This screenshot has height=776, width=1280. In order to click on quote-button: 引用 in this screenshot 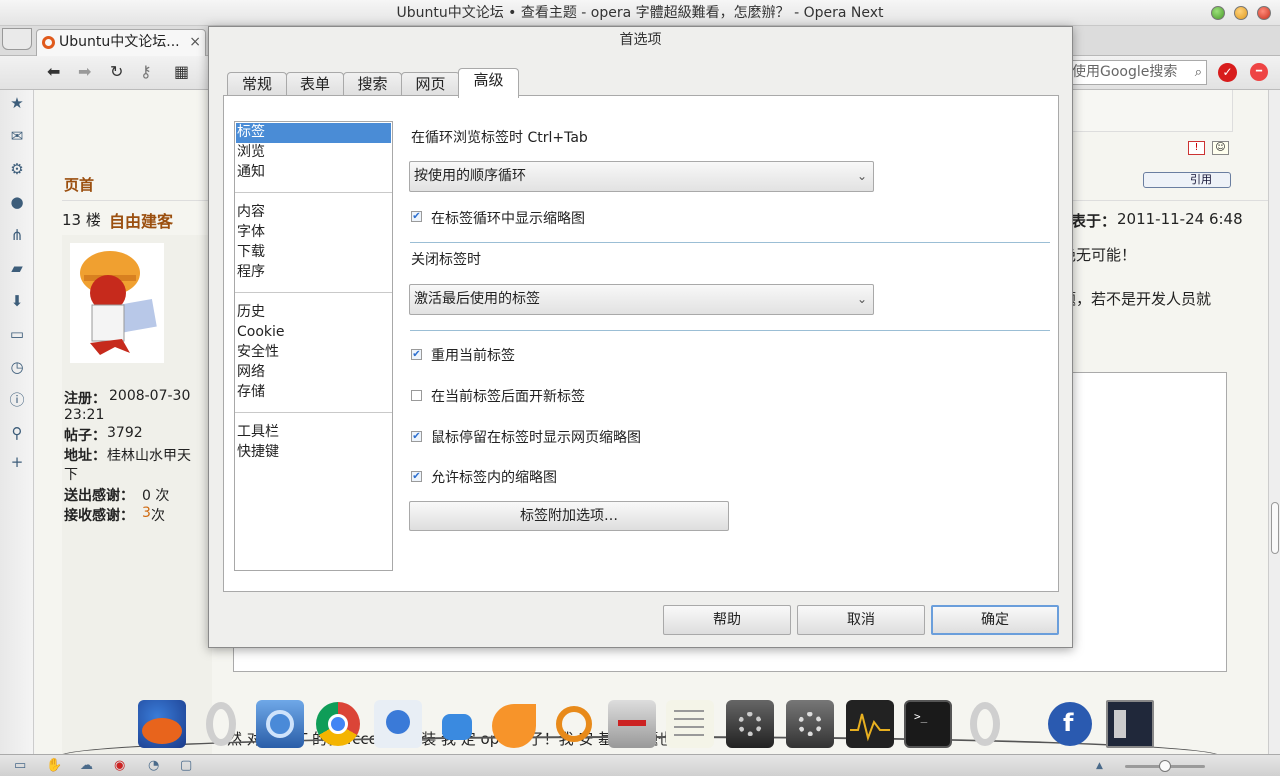, I will do `click(1187, 180)`.